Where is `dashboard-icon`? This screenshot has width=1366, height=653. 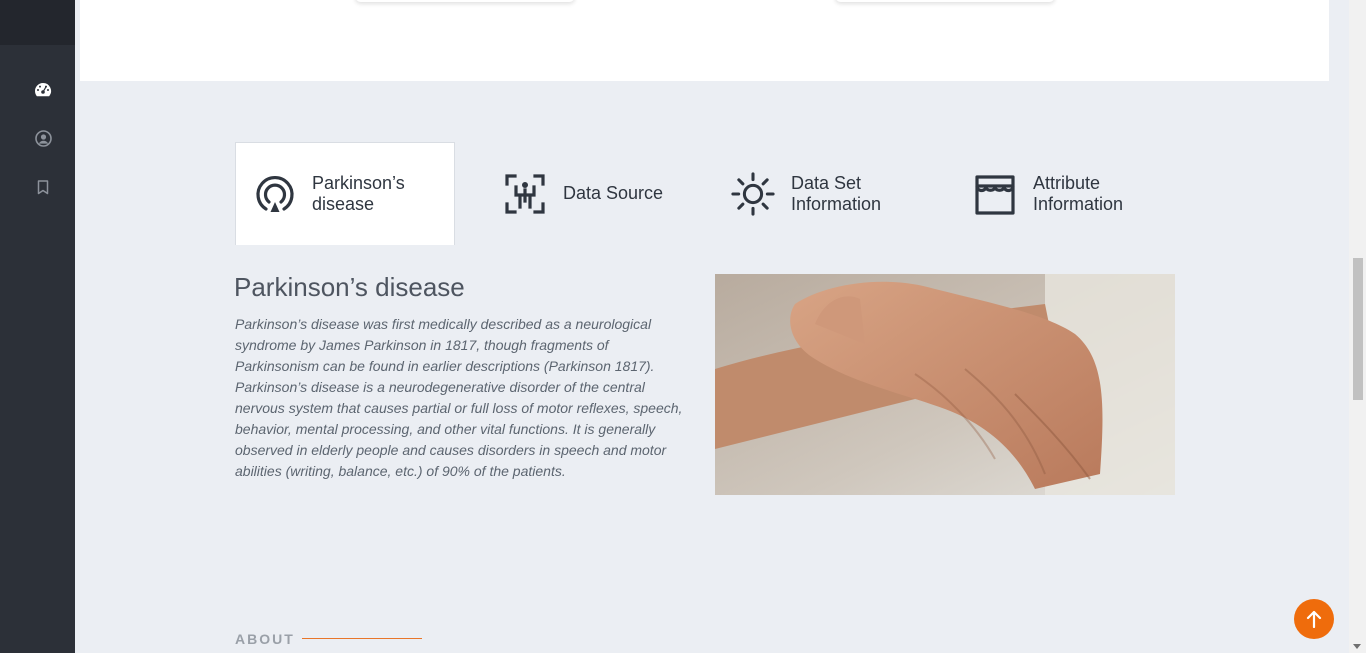
dashboard-icon is located at coordinates (43, 90).